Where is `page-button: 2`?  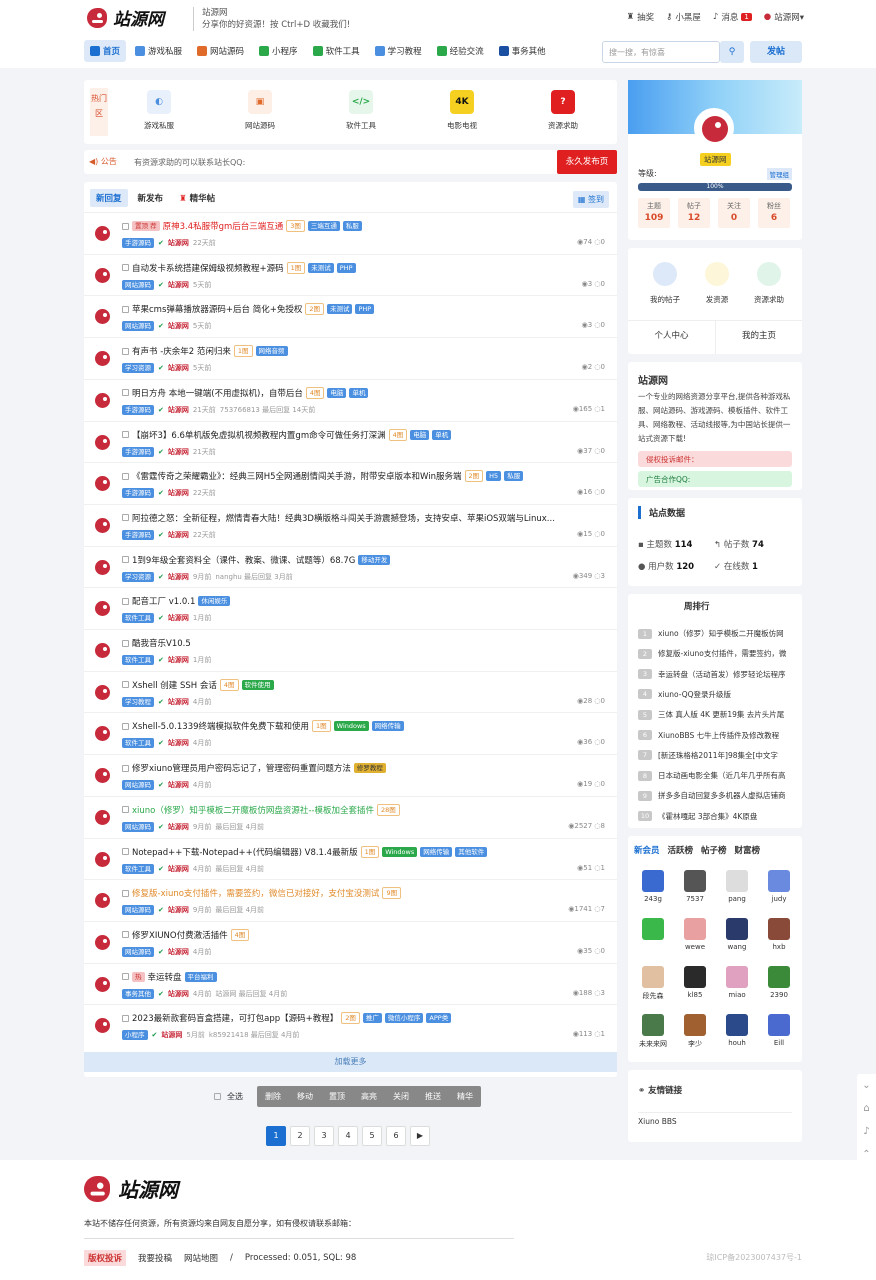
page-button: 2 is located at coordinates (300, 1136).